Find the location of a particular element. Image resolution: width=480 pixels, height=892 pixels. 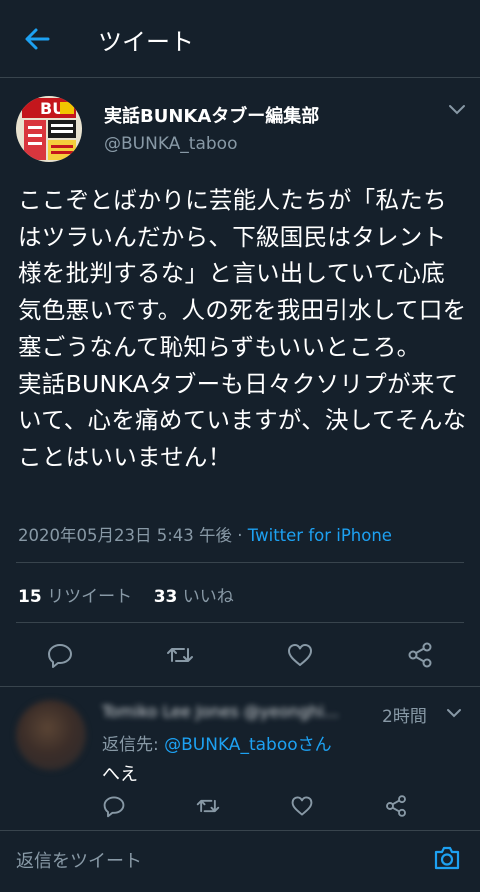

reply-to: 返信先: @BUNKA_tabooさん is located at coordinates (217, 742).